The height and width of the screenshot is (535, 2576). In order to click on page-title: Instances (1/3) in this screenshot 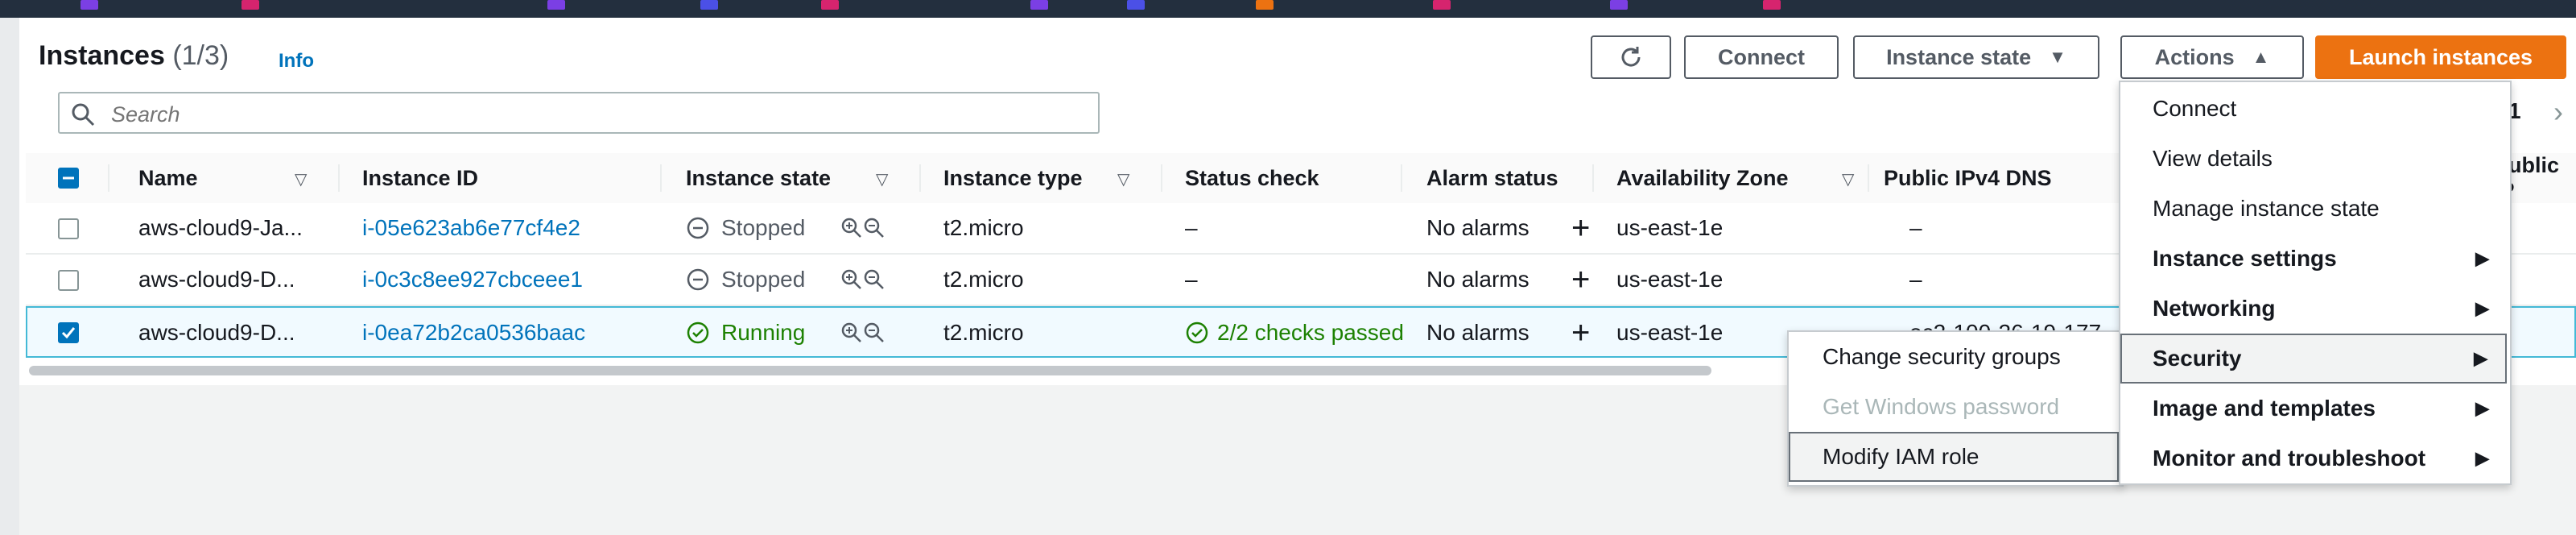, I will do `click(134, 56)`.